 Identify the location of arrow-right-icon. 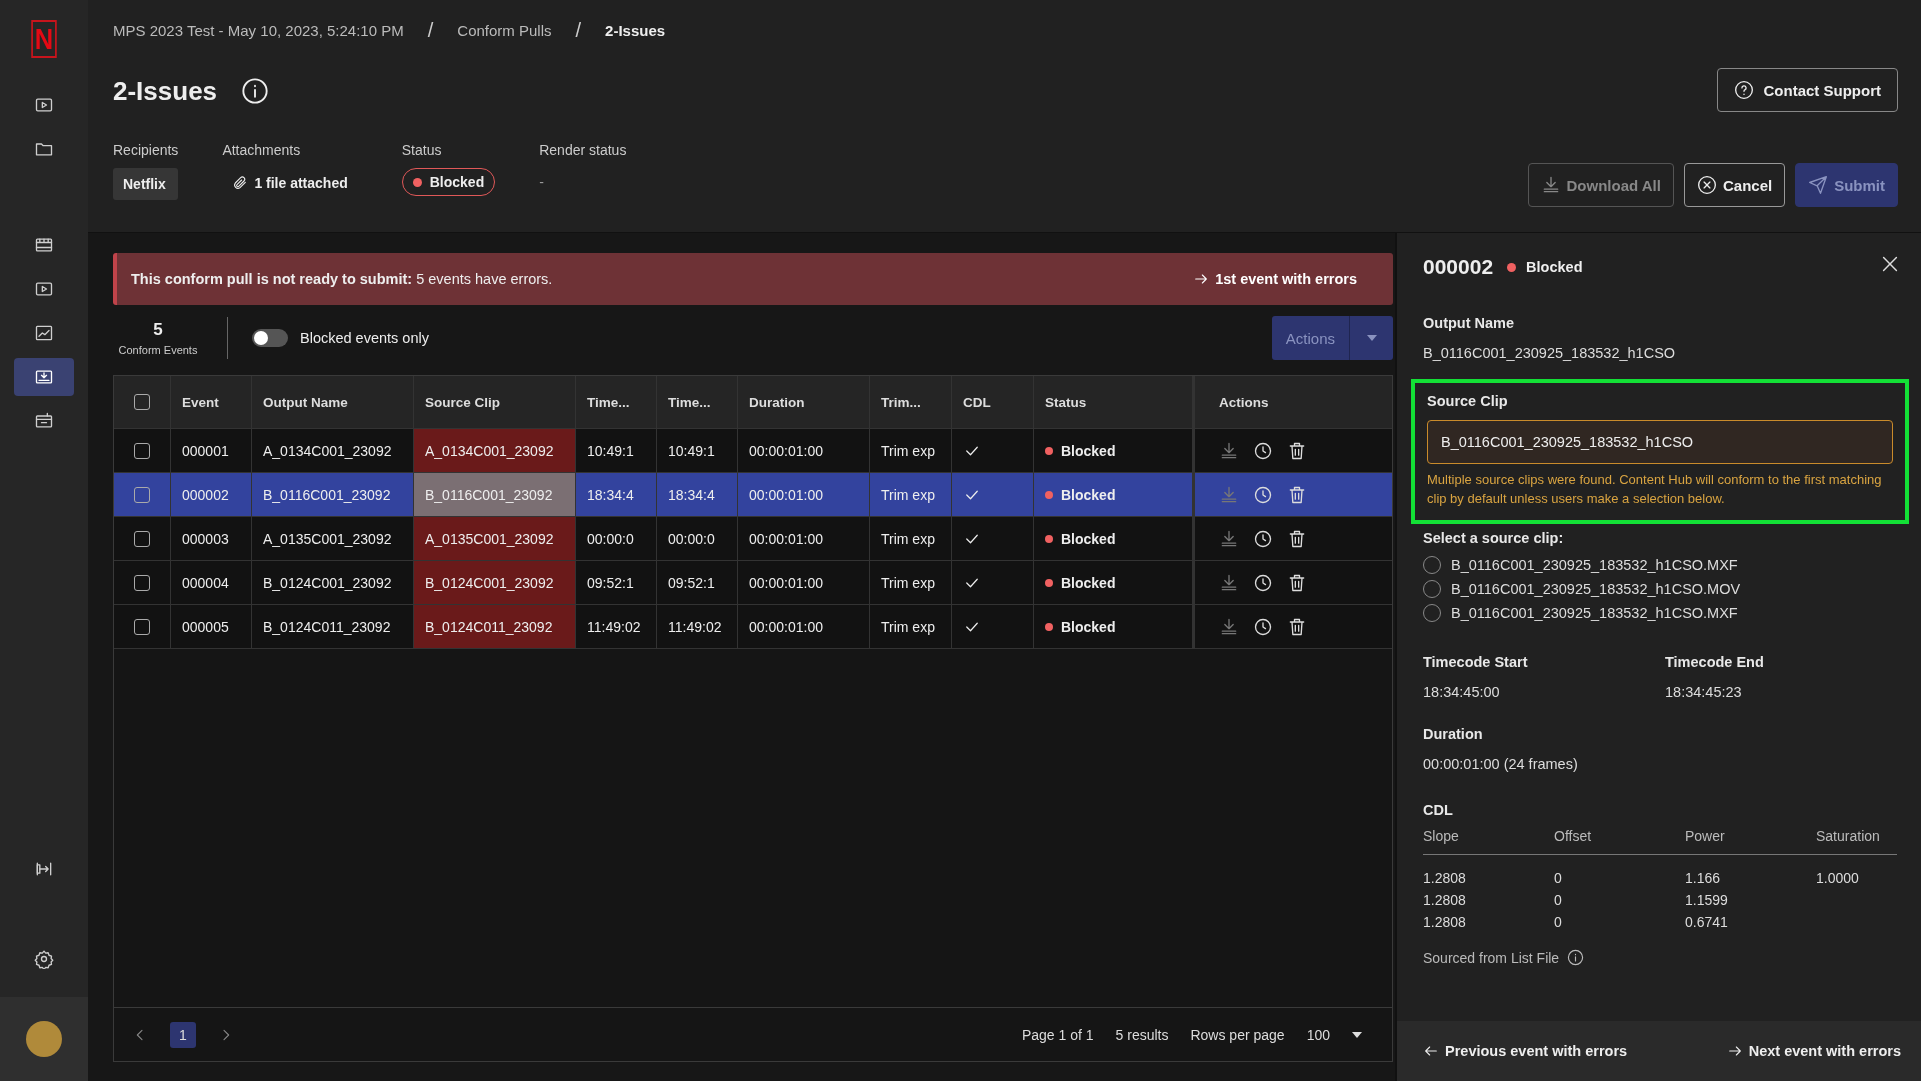
(1734, 1051).